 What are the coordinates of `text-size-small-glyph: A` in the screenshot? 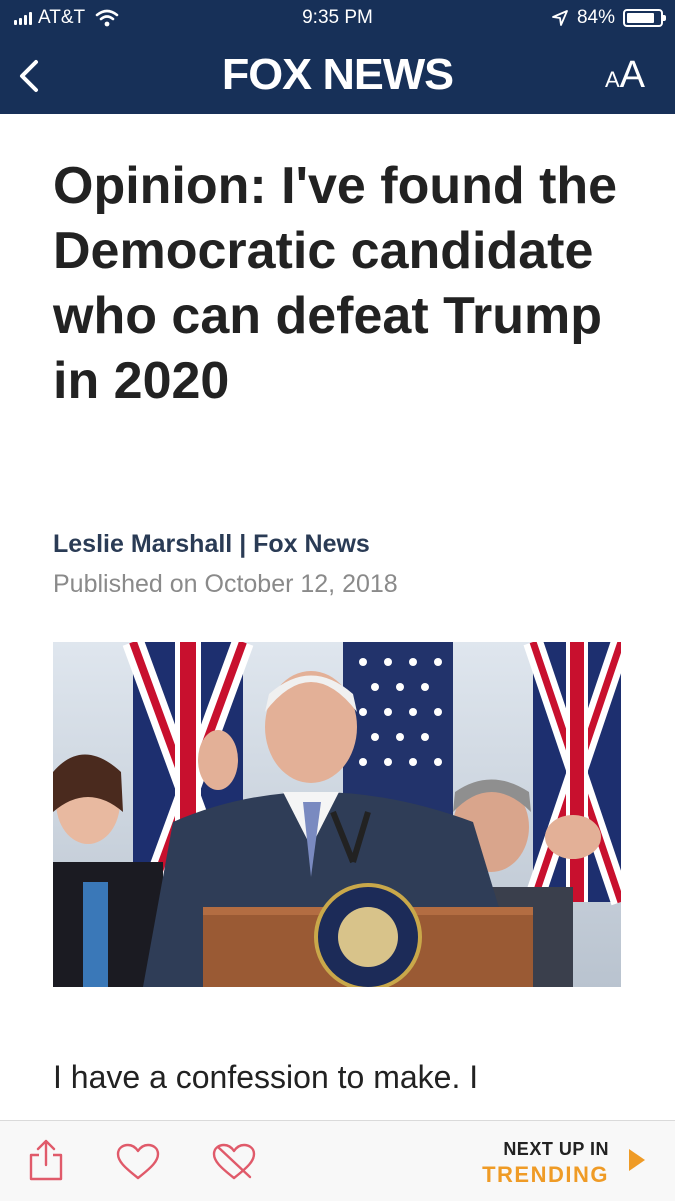 It's located at (612, 79).